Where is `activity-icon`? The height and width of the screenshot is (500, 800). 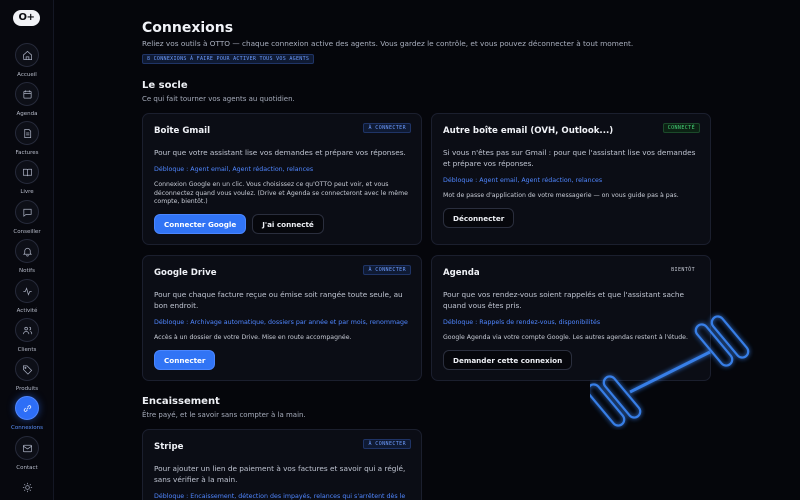
activity-icon is located at coordinates (27, 291).